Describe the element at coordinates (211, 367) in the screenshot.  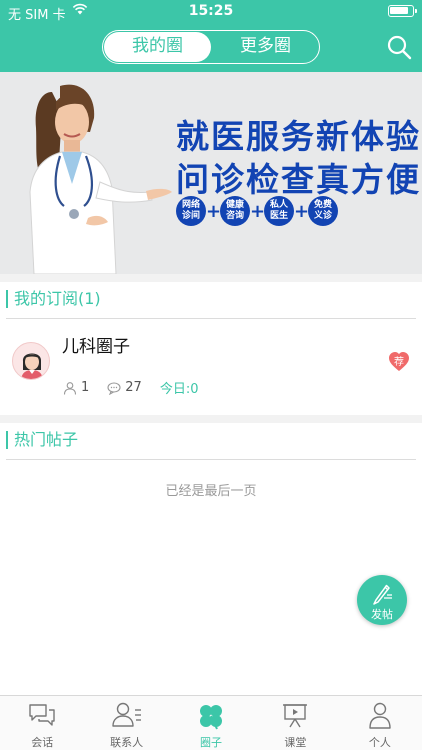
I see `list-item: 儿科圈子 1 27 今日:0 荐` at that location.